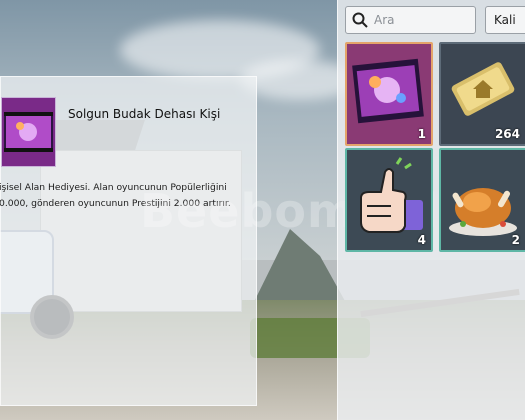 This screenshot has height=420, width=525. Describe the element at coordinates (482, 200) in the screenshot. I see `inventory-slot-roast-chicken: 2` at that location.